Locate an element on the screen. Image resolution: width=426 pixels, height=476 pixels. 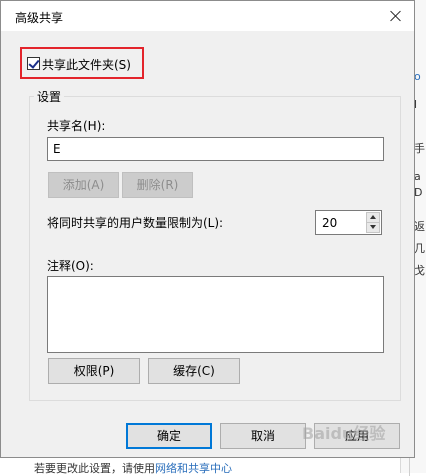
dialog-title: 高级共享 is located at coordinates (39, 18).